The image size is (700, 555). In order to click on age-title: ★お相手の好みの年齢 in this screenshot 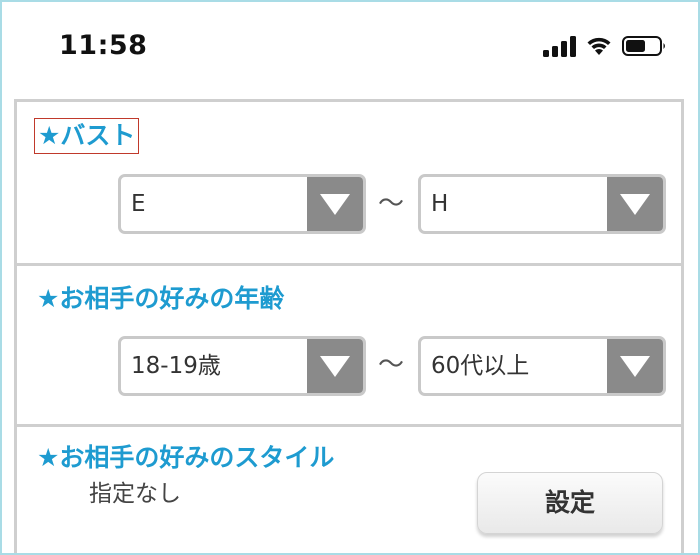, I will do `click(161, 298)`.